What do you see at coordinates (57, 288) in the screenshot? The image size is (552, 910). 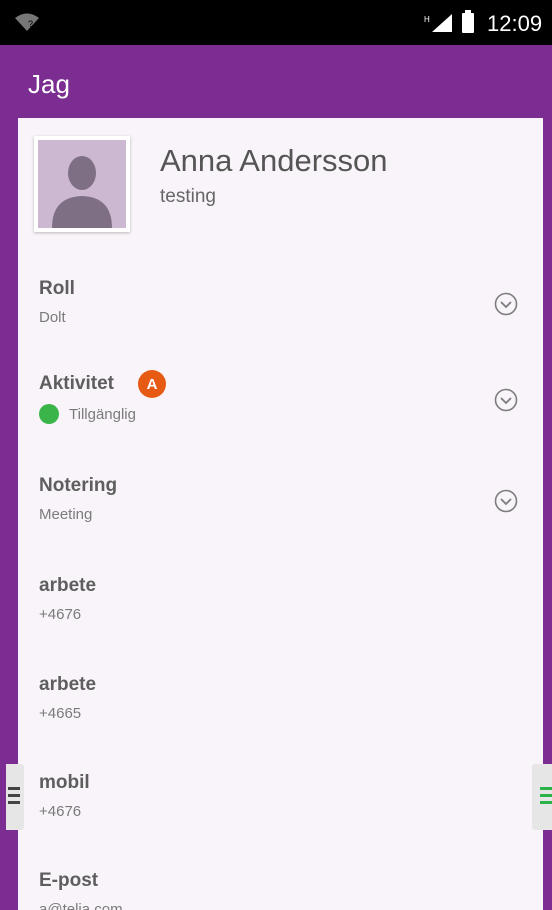 I see `field-label: Roll` at bounding box center [57, 288].